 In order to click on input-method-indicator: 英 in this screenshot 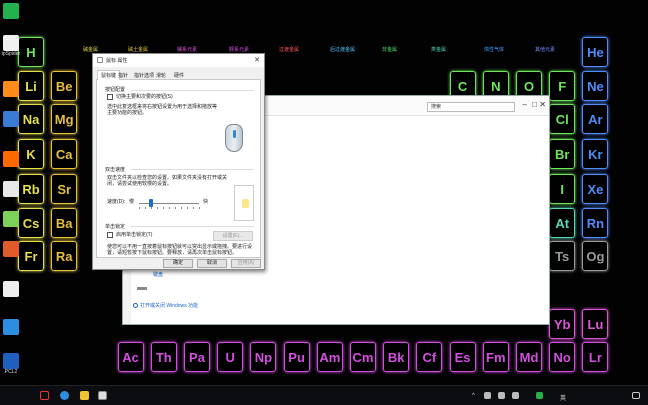, I will do `click(563, 397)`.